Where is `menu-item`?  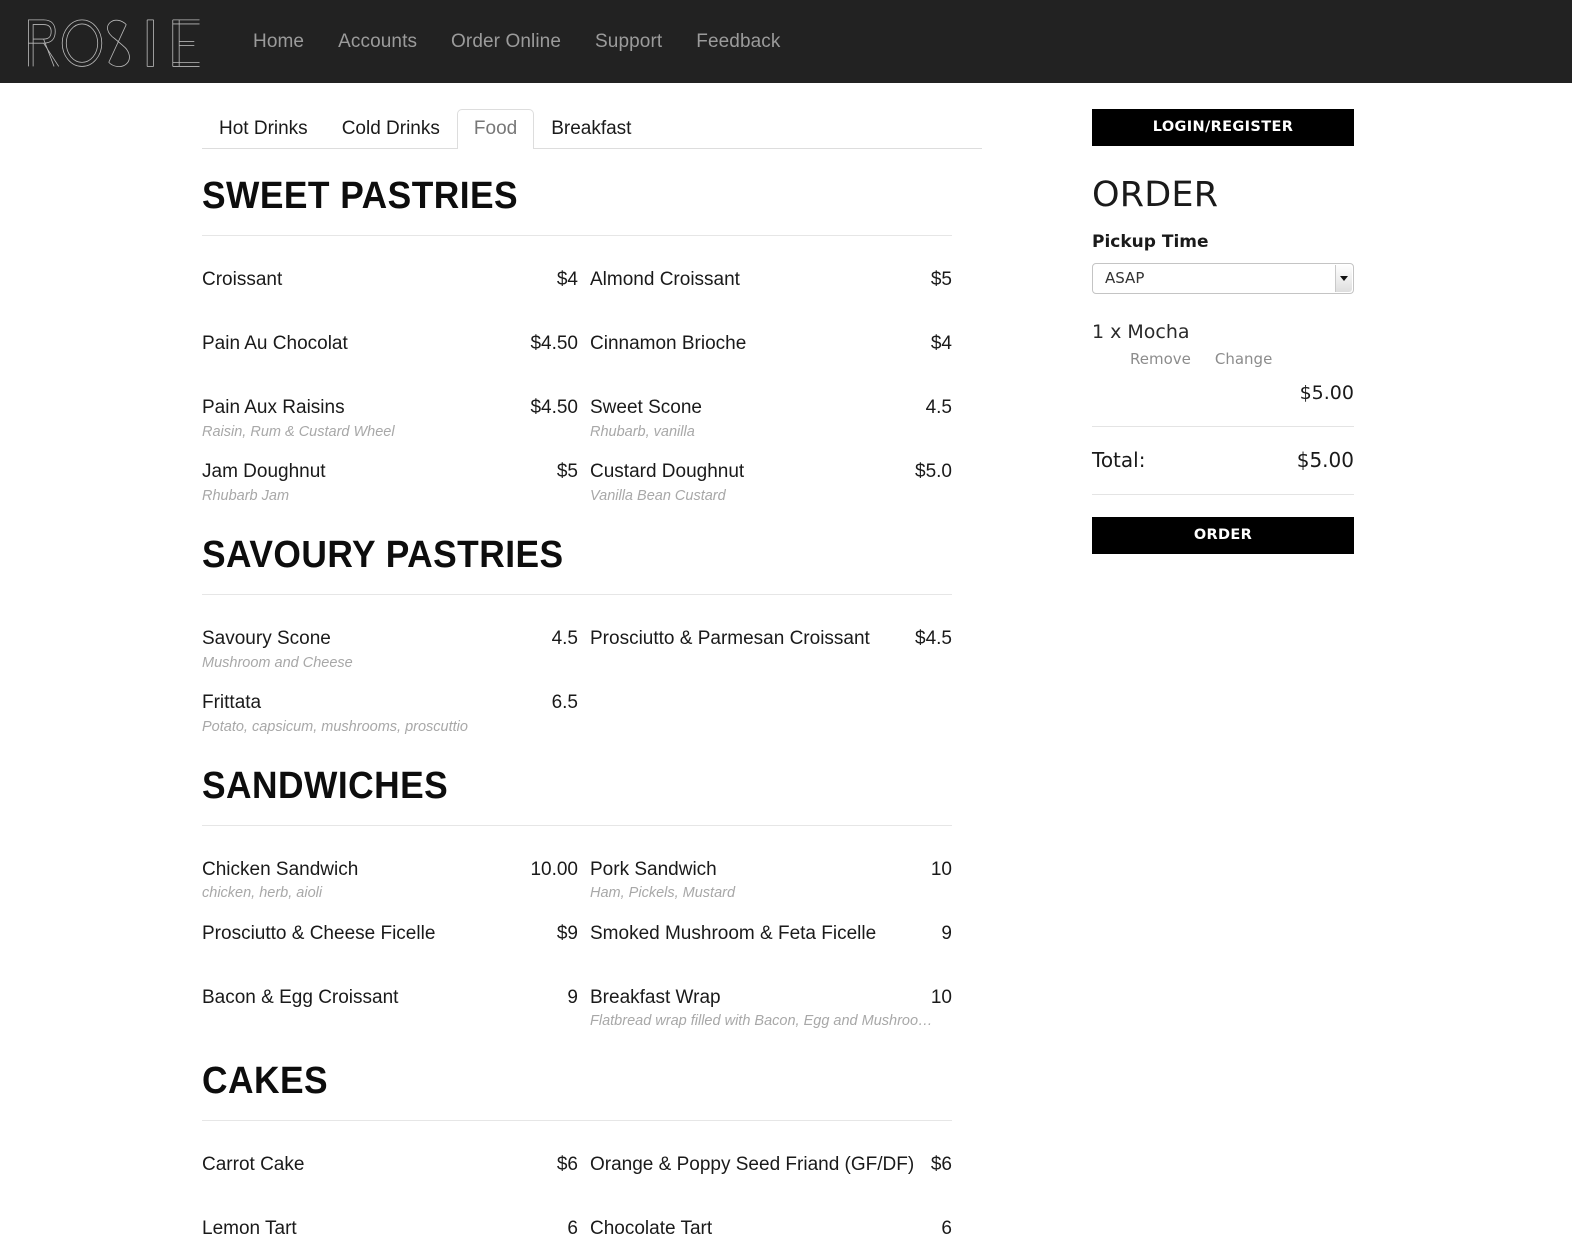 menu-item is located at coordinates (771, 705).